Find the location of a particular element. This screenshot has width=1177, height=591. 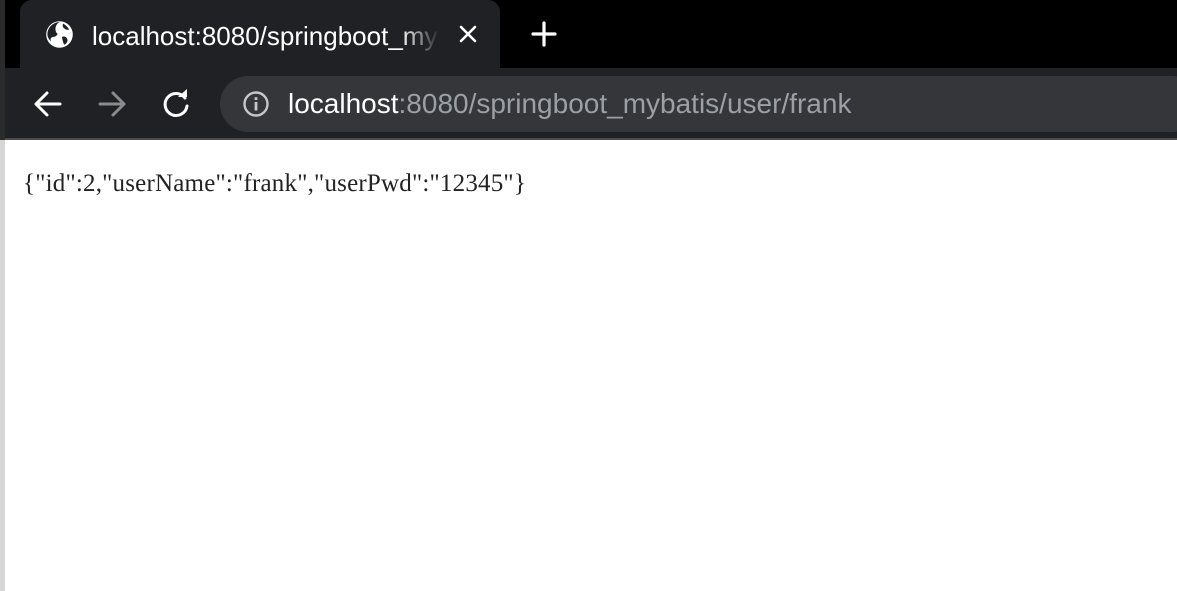

globe-icon is located at coordinates (59, 34).